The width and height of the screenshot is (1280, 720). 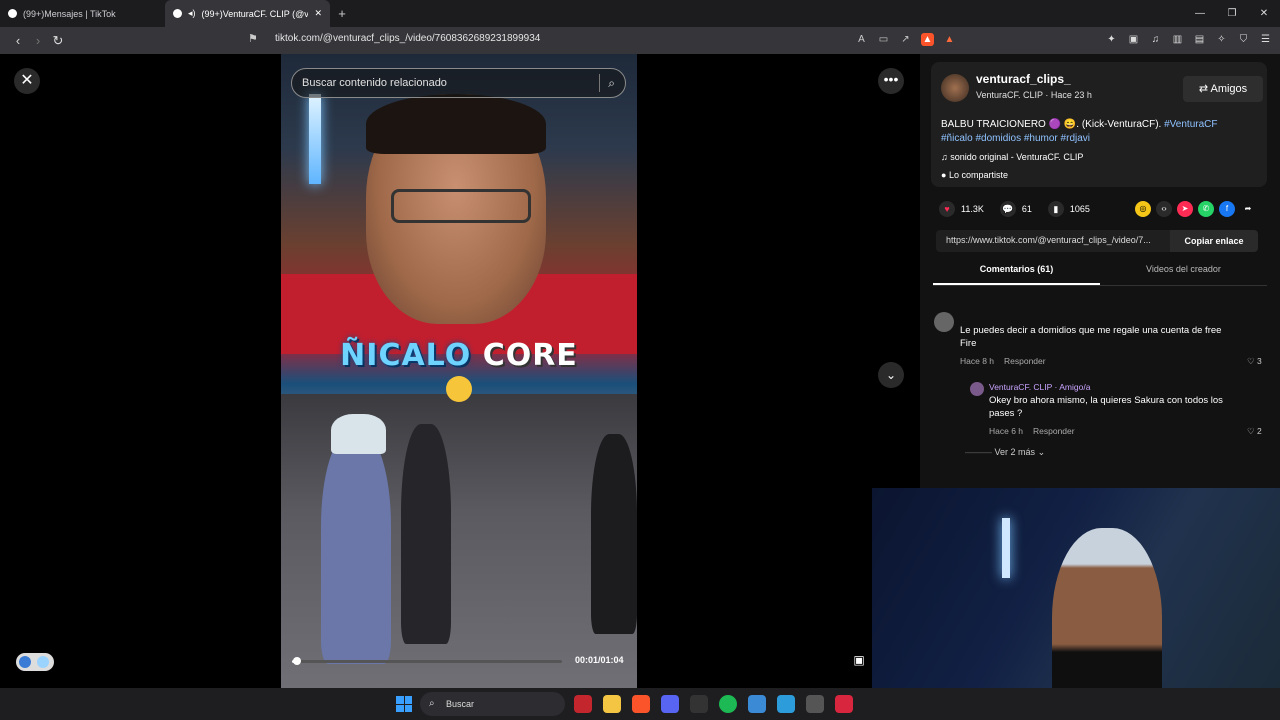 What do you see at coordinates (1164, 209) in the screenshot?
I see `embed-icon: ‹›` at bounding box center [1164, 209].